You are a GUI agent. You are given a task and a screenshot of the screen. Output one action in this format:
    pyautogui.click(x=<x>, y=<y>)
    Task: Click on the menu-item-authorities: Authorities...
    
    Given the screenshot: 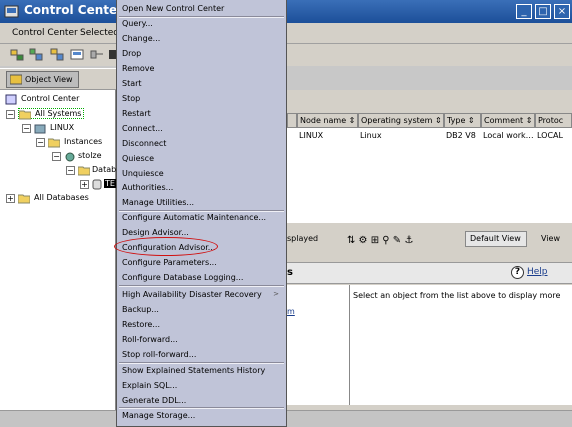 What is the action you would take?
    pyautogui.click(x=147, y=187)
    